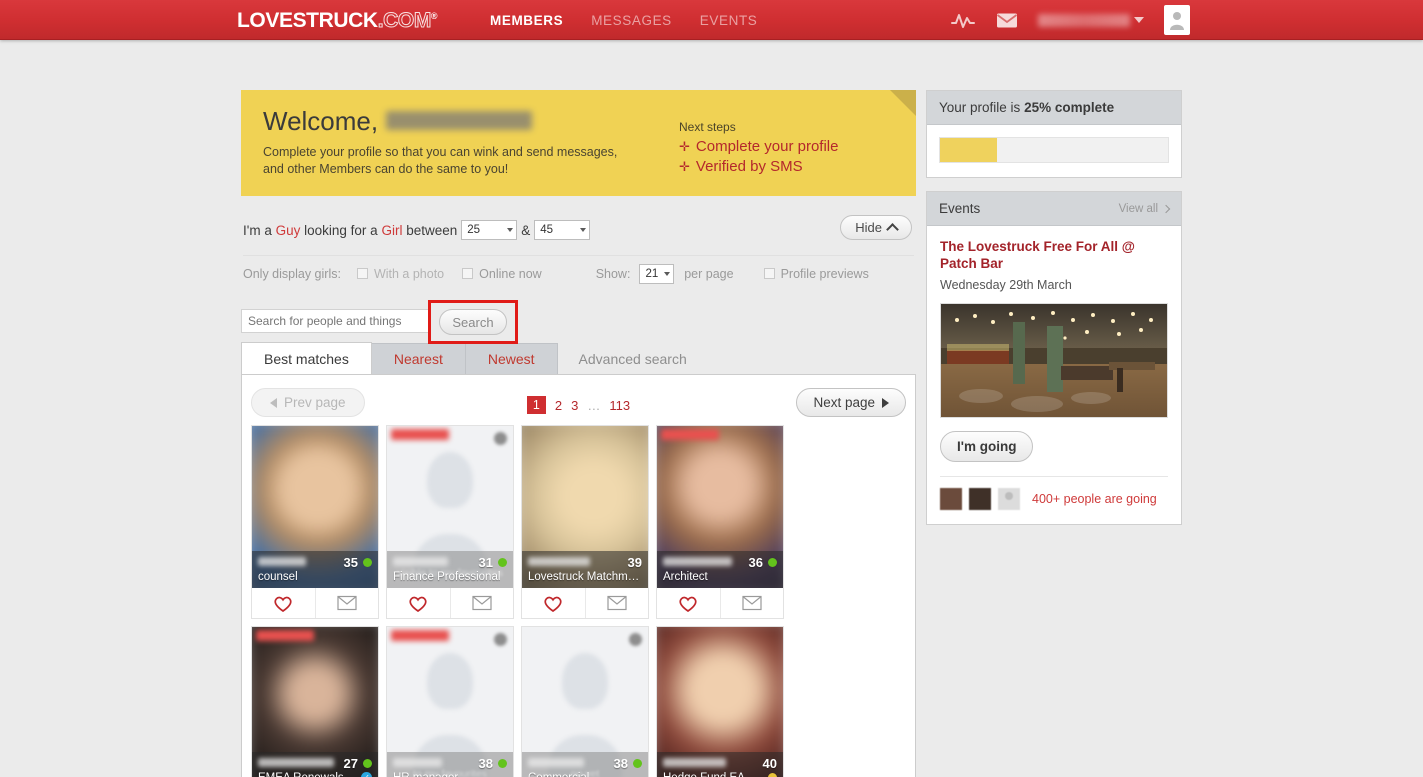 Image resolution: width=1423 pixels, height=777 pixels. Describe the element at coordinates (350, 763) in the screenshot. I see `profile-age: 27` at that location.